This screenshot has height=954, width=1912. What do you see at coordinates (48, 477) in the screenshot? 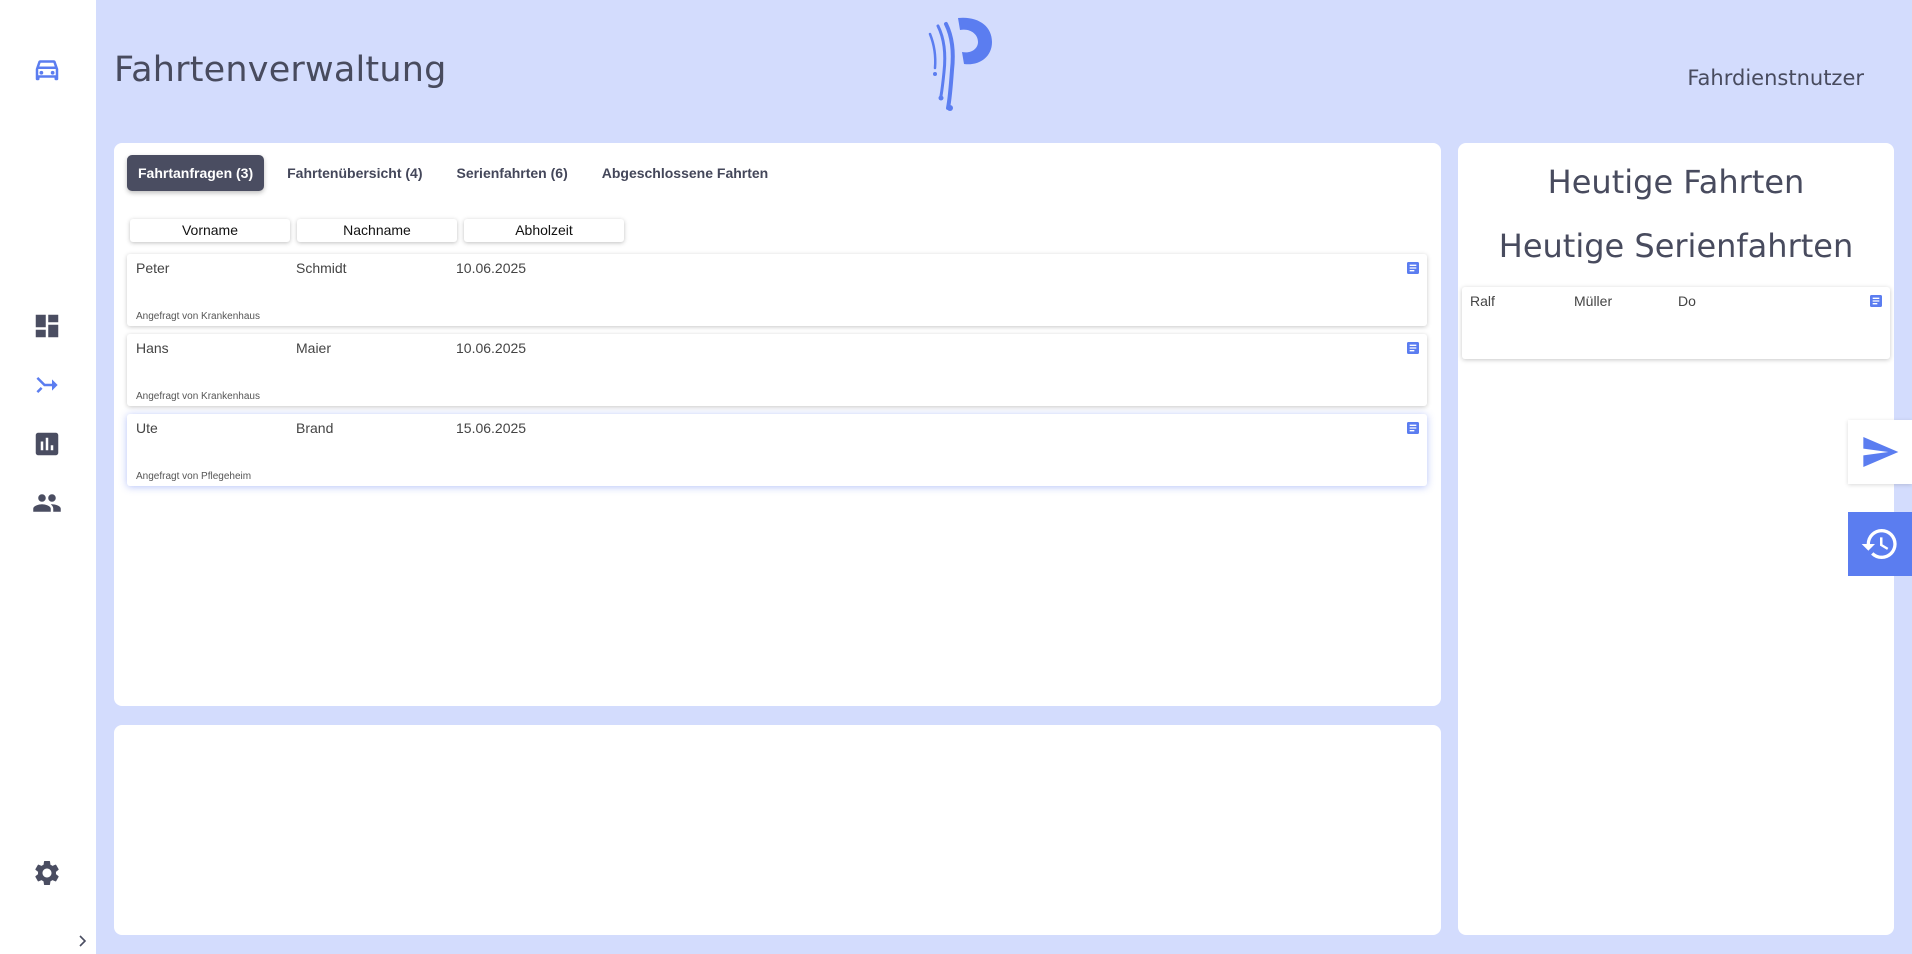
I see `sidebar` at bounding box center [48, 477].